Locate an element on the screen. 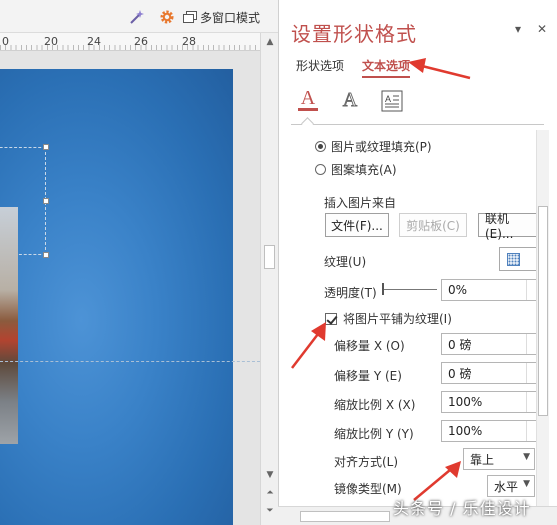 The image size is (557, 525). insert-from-label: 插入图片来自 is located at coordinates (360, 203).